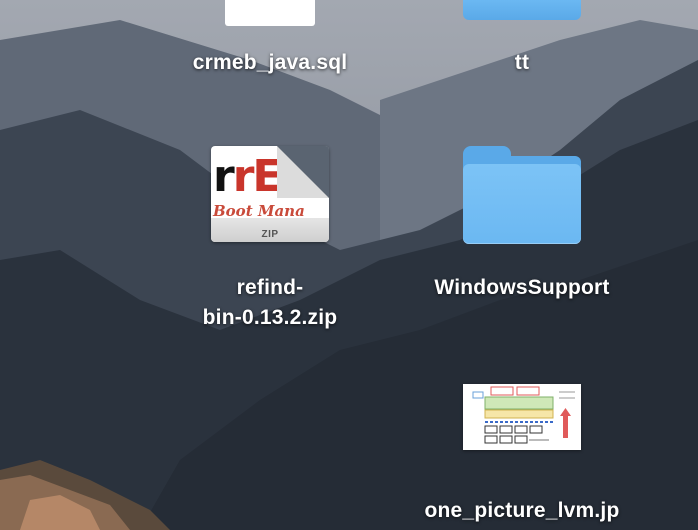  I want to click on label-line-1: refind-, so click(270, 287).